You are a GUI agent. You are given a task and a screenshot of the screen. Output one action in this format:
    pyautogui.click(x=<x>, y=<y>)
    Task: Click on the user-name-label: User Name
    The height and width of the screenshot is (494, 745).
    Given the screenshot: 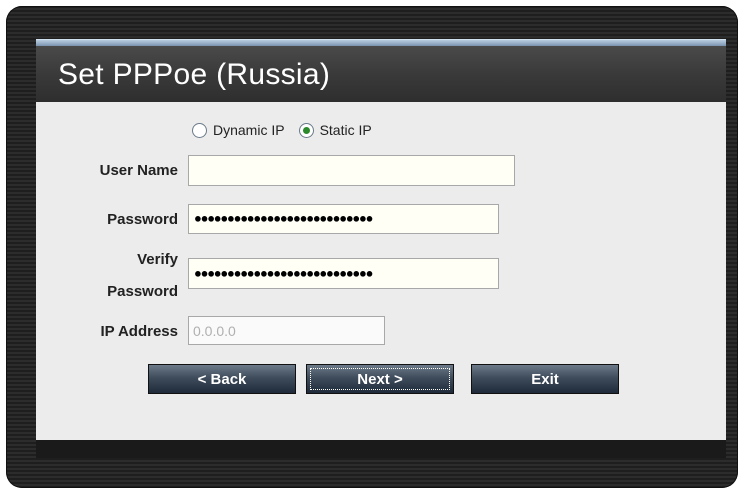 What is the action you would take?
    pyautogui.click(x=138, y=170)
    